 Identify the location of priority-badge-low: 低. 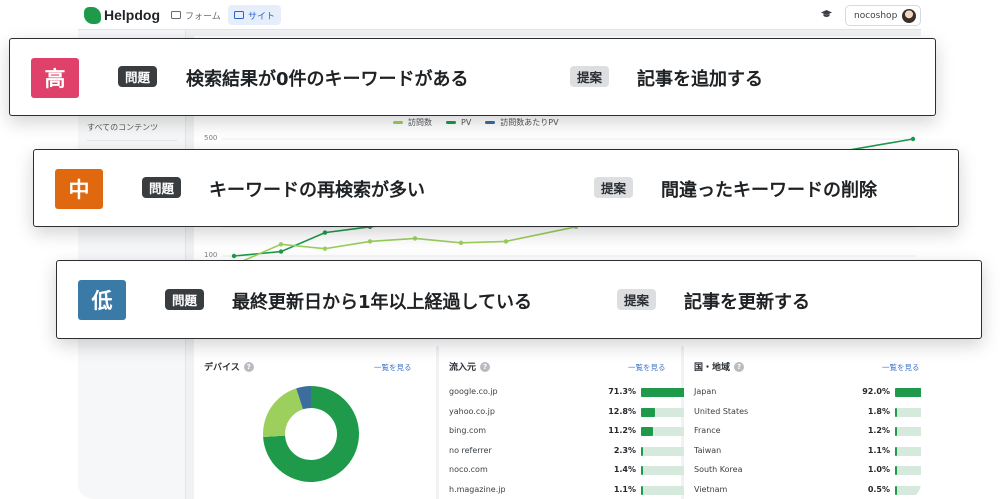
(102, 300).